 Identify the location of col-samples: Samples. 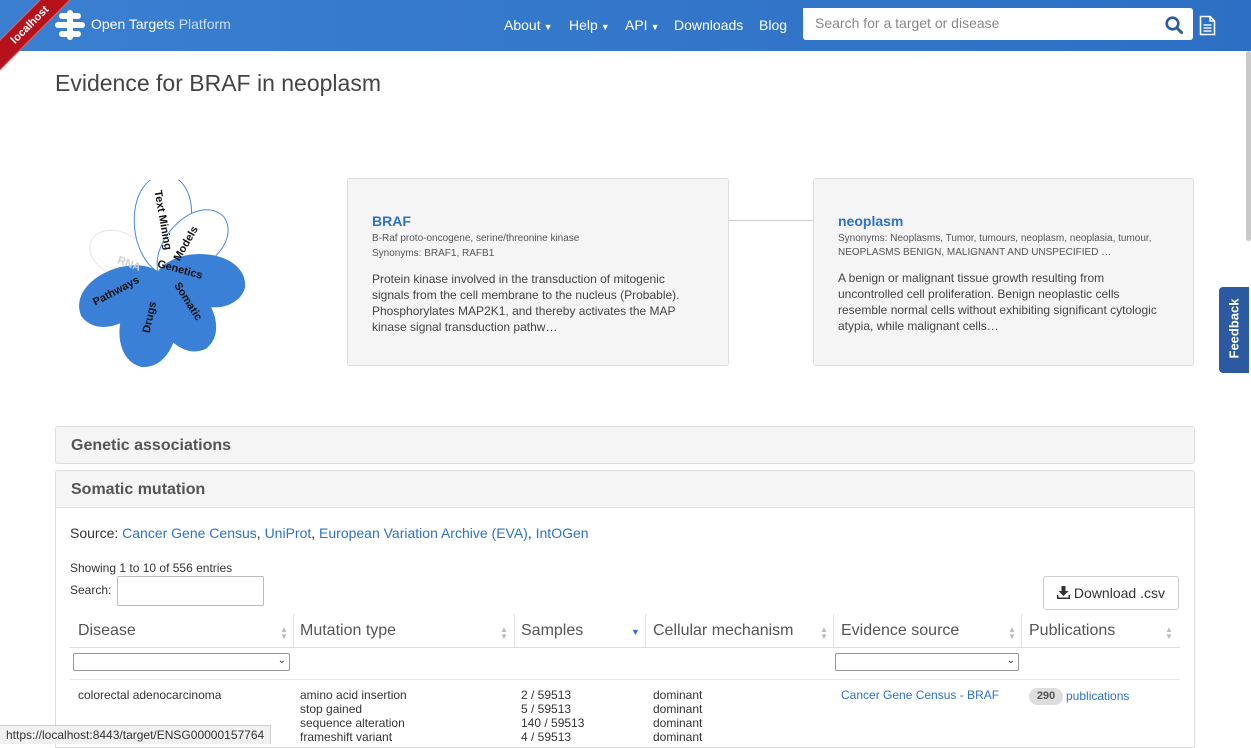
(552, 631).